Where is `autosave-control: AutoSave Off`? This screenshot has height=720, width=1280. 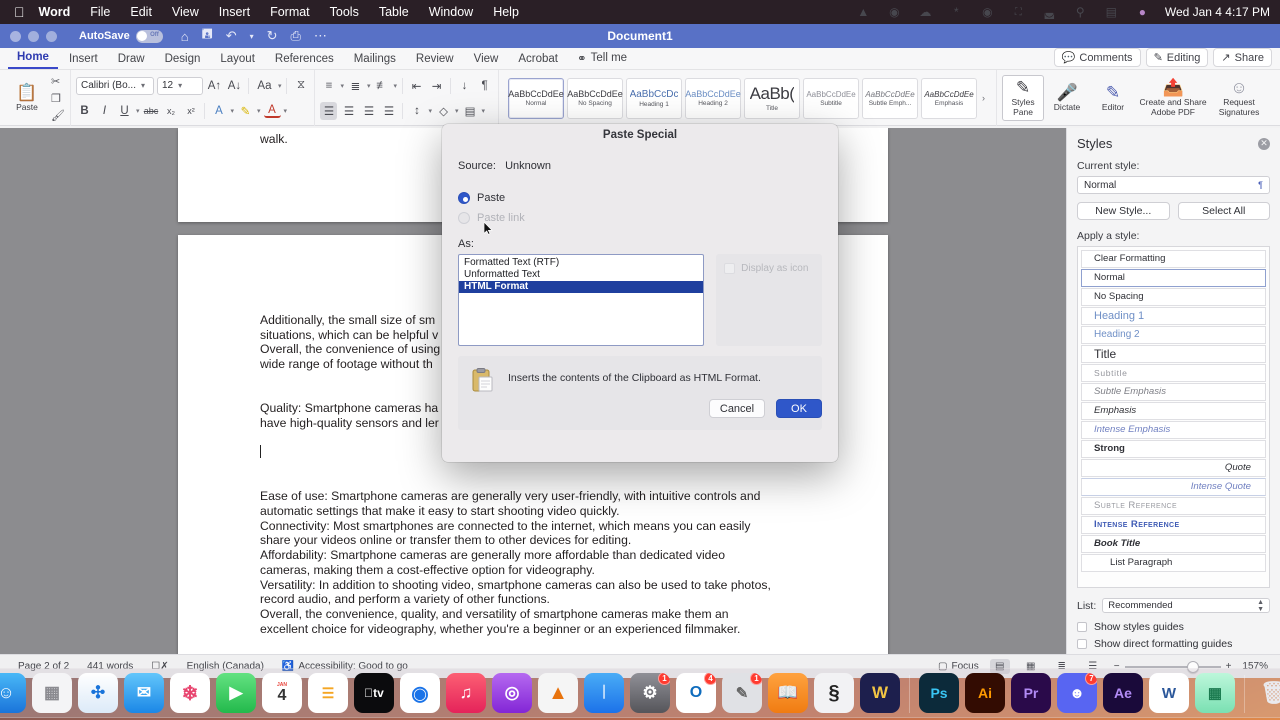 autosave-control: AutoSave Off is located at coordinates (121, 36).